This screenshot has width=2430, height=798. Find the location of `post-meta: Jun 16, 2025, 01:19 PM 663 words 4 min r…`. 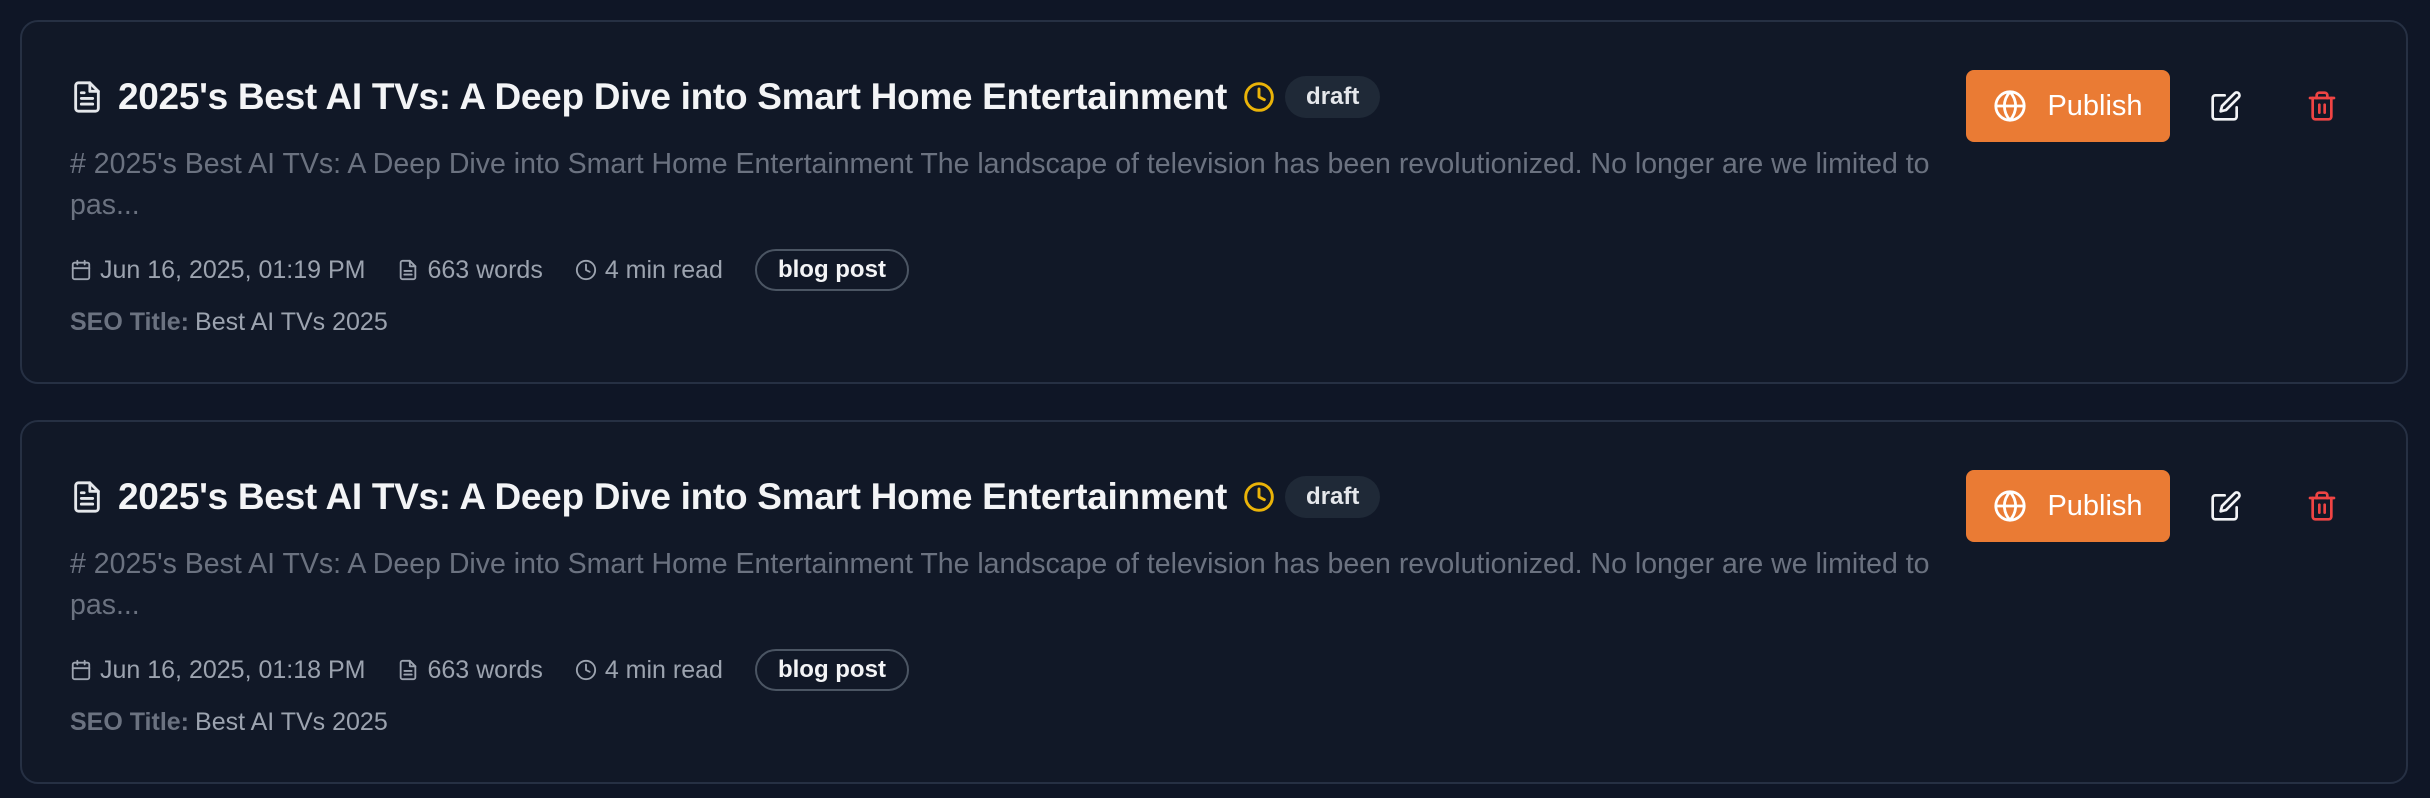

post-meta: Jun 16, 2025, 01:19 PM 663 words 4 min r… is located at coordinates (489, 270).